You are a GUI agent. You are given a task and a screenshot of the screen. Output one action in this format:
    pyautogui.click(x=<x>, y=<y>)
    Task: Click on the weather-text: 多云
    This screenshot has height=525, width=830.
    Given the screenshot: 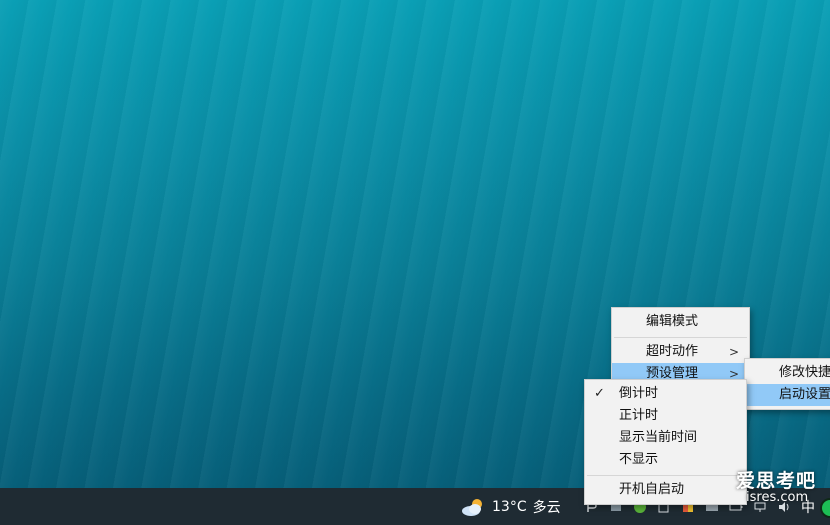 What is the action you would take?
    pyautogui.click(x=546, y=507)
    